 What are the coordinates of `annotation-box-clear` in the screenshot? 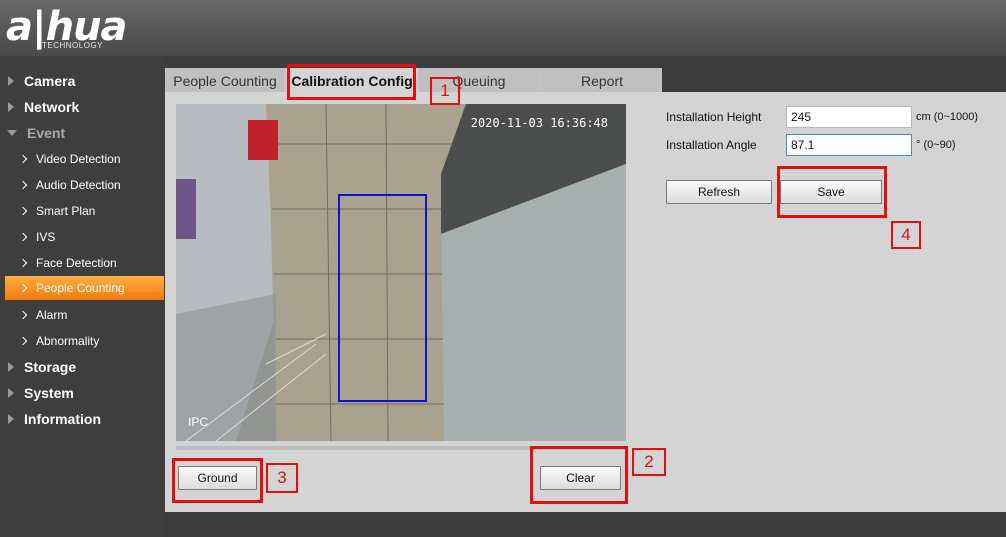 It's located at (579, 475).